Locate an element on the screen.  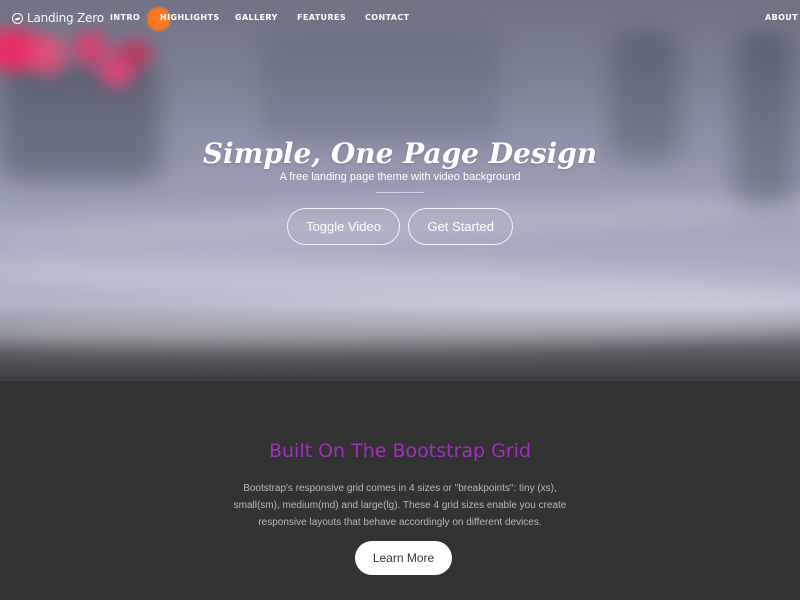
learn-more-button: Learn More is located at coordinates (403, 558).